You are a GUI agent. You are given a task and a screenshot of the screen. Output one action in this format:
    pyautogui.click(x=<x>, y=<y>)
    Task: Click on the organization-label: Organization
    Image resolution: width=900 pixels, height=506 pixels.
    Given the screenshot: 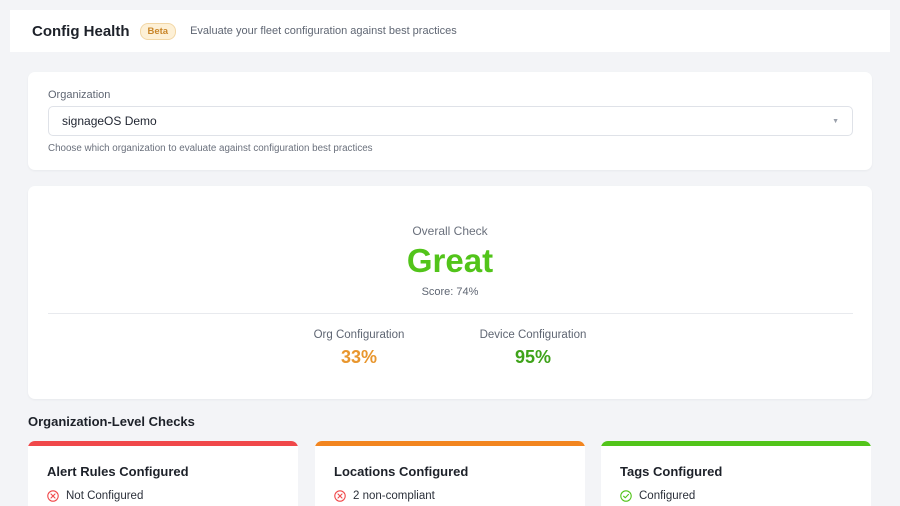 What is the action you would take?
    pyautogui.click(x=79, y=95)
    